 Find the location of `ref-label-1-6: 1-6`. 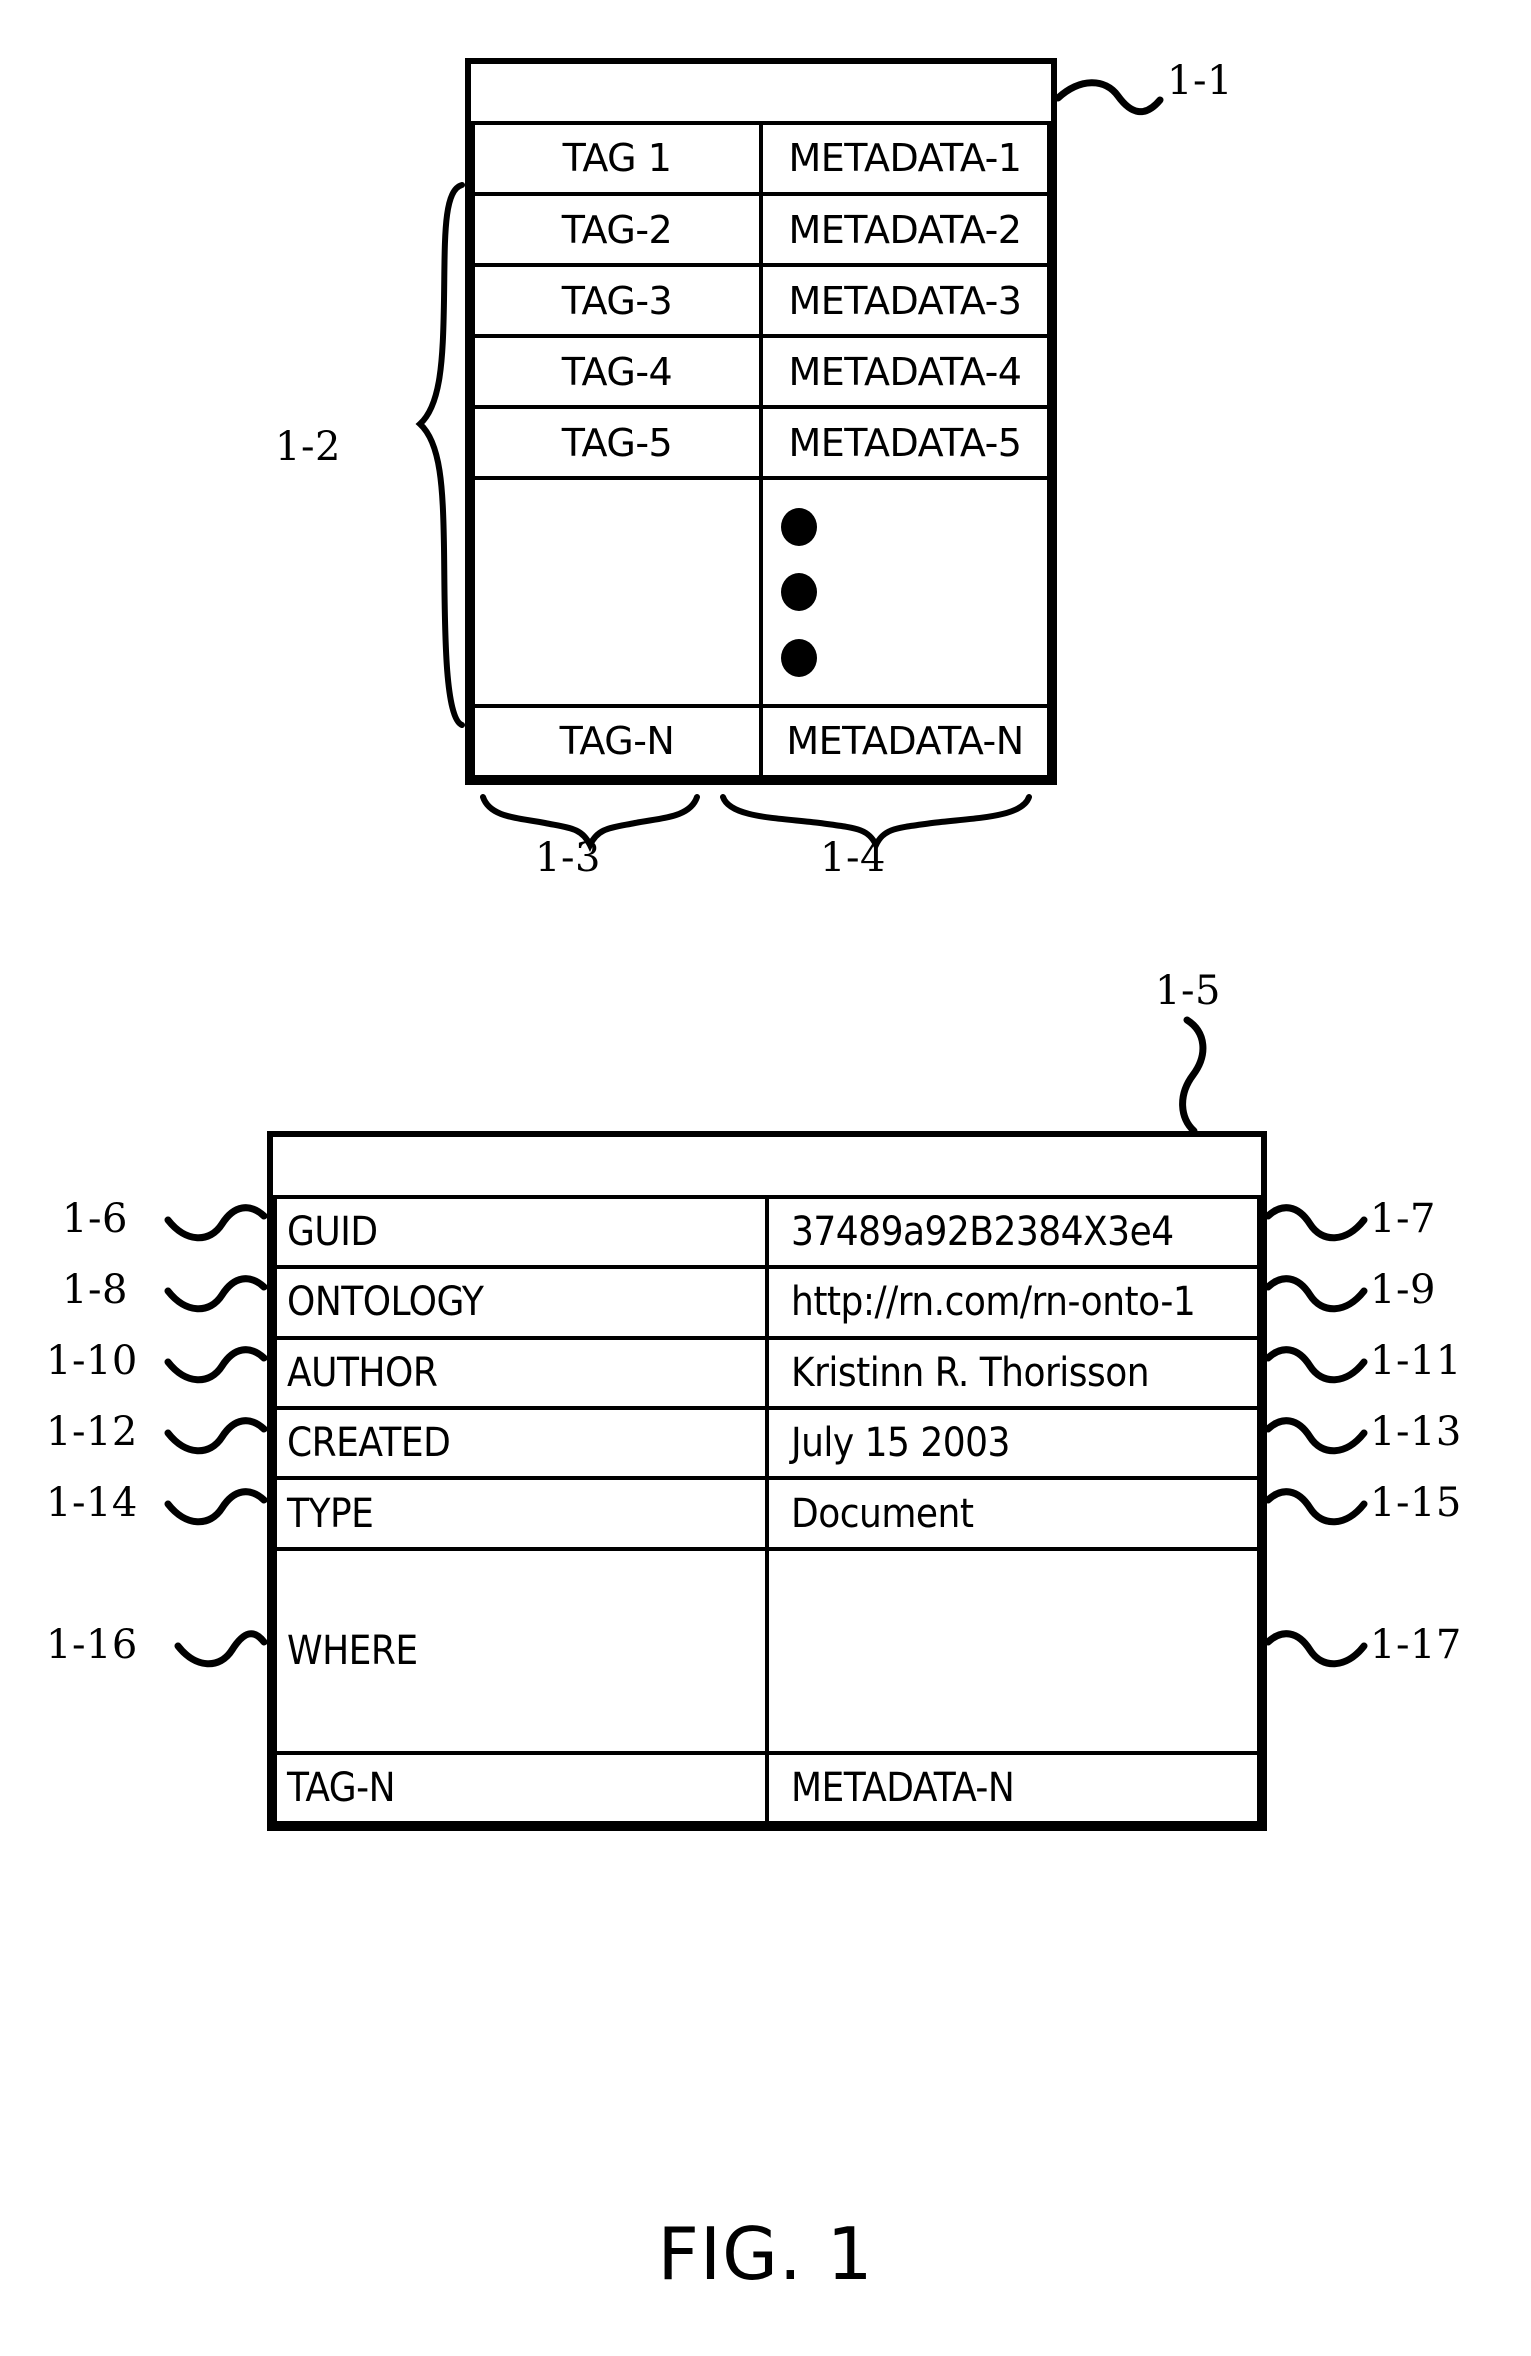

ref-label-1-6: 1-6 is located at coordinates (95, 1219).